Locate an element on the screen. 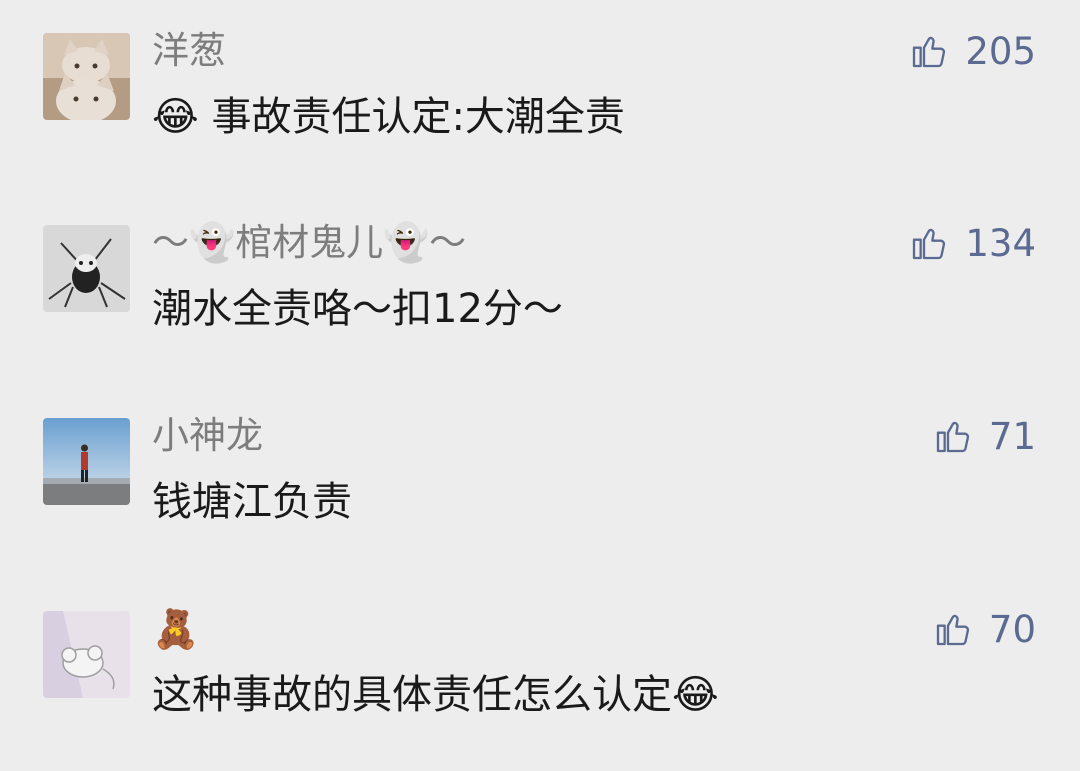  bug-avatar-icon is located at coordinates (86, 268).